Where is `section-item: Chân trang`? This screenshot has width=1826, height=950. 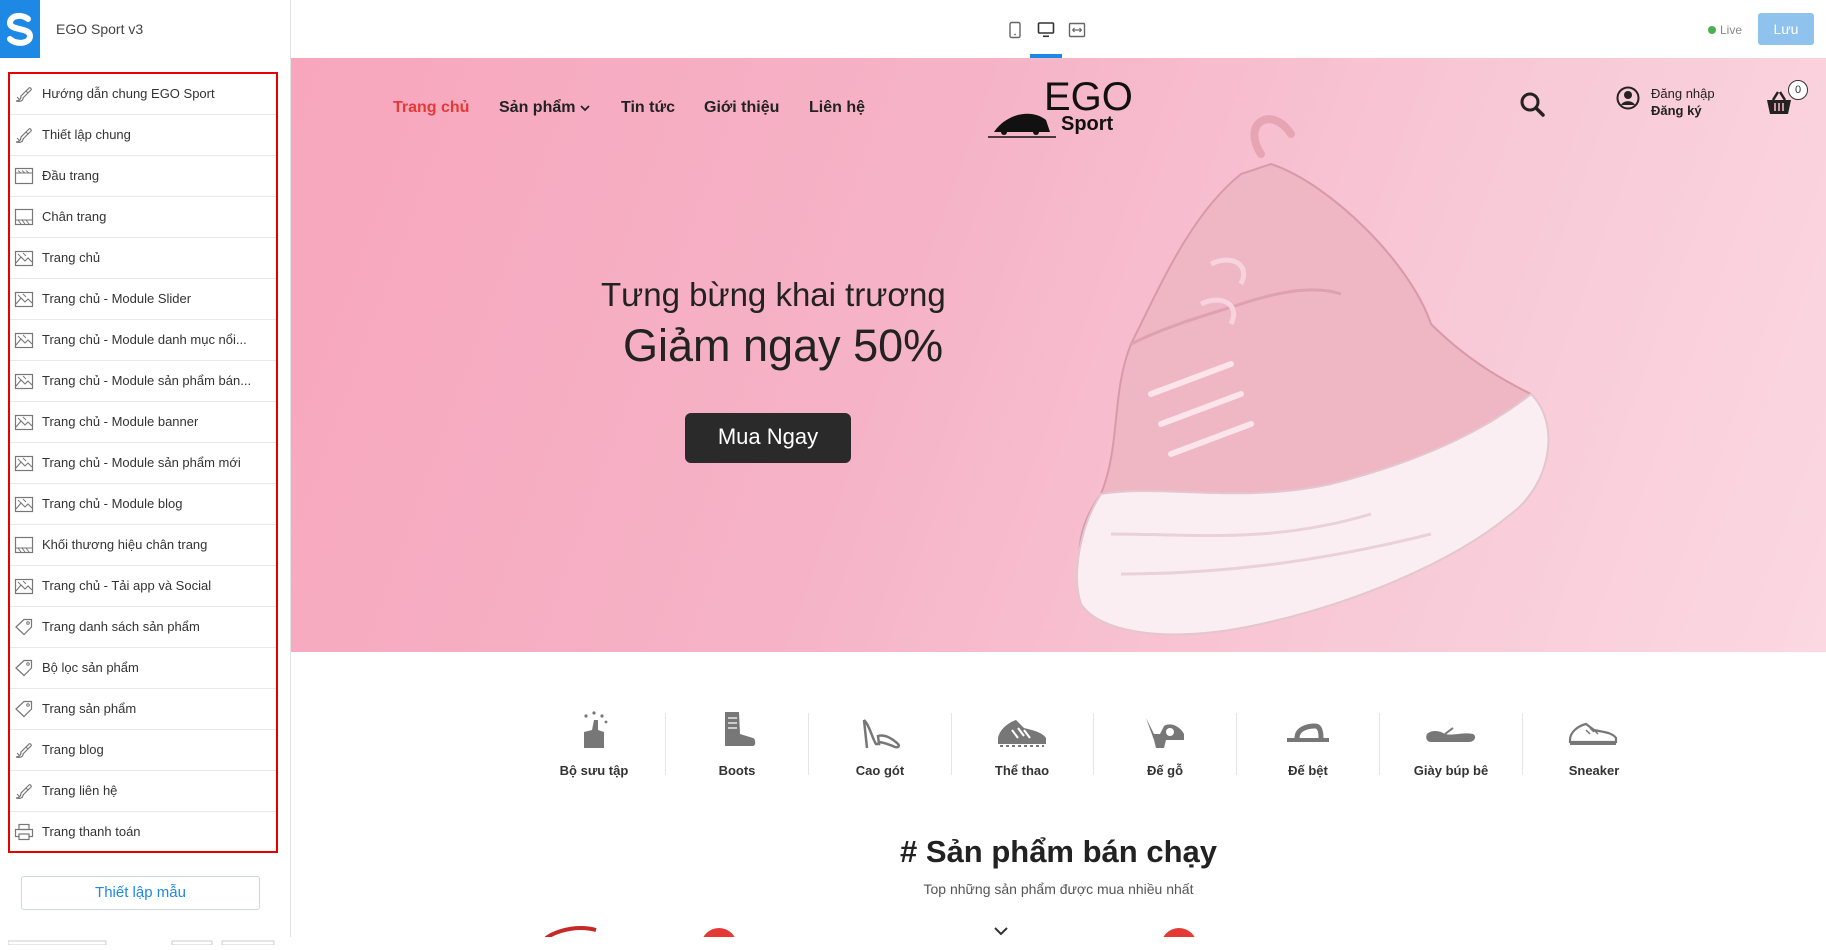 section-item: Chân trang is located at coordinates (143, 217).